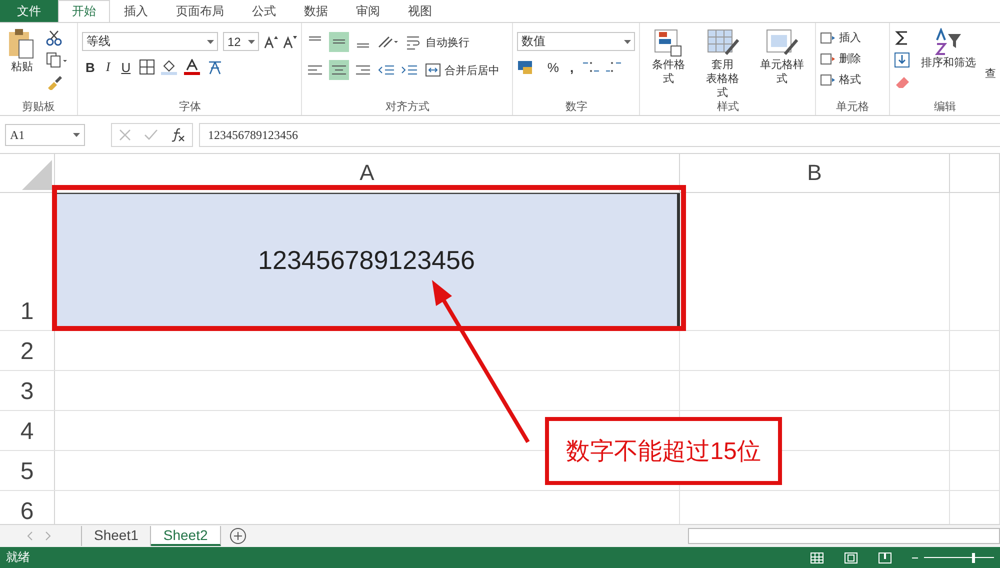  I want to click on ribbon-tab: 插入, so click(136, 11).